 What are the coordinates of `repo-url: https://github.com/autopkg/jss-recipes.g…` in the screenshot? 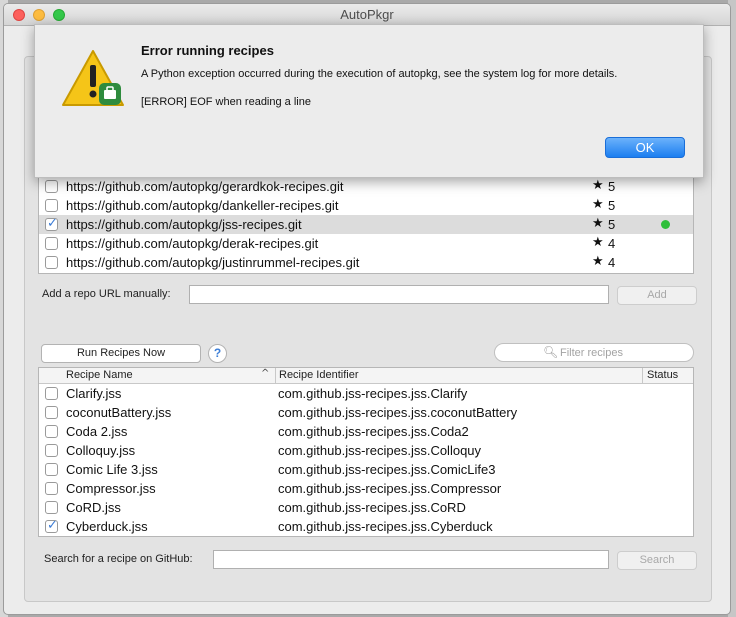 It's located at (184, 224).